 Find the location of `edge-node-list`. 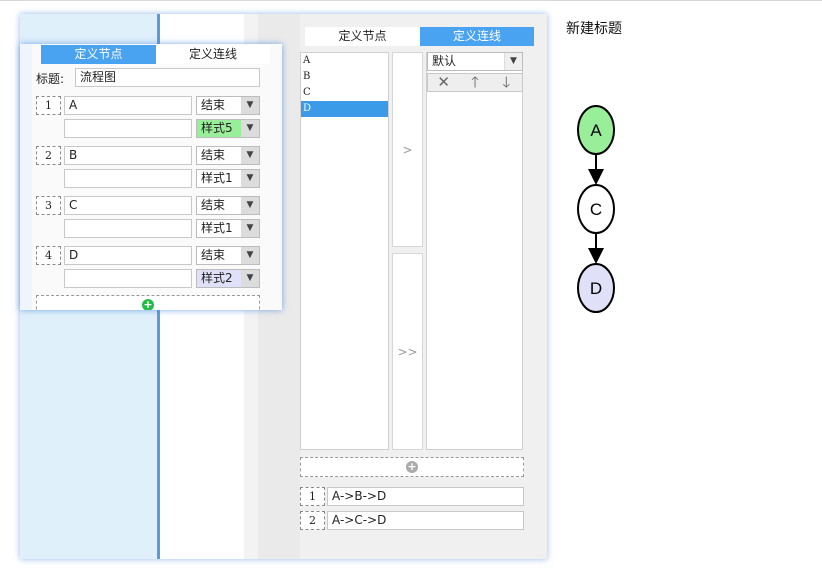

edge-node-list is located at coordinates (474, 251).